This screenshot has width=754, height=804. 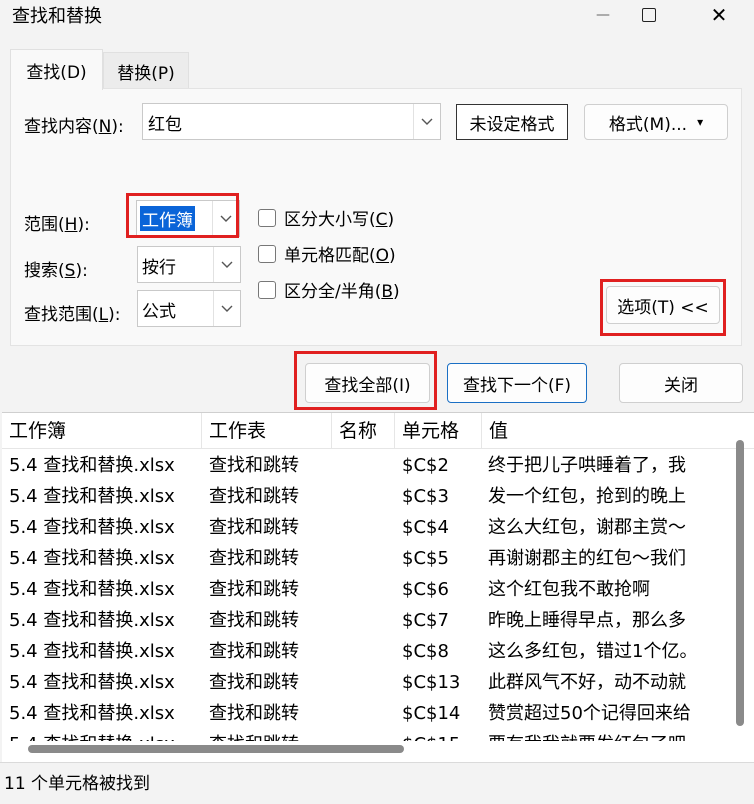 I want to click on find-next-button: 查找下一个(F), so click(x=517, y=383).